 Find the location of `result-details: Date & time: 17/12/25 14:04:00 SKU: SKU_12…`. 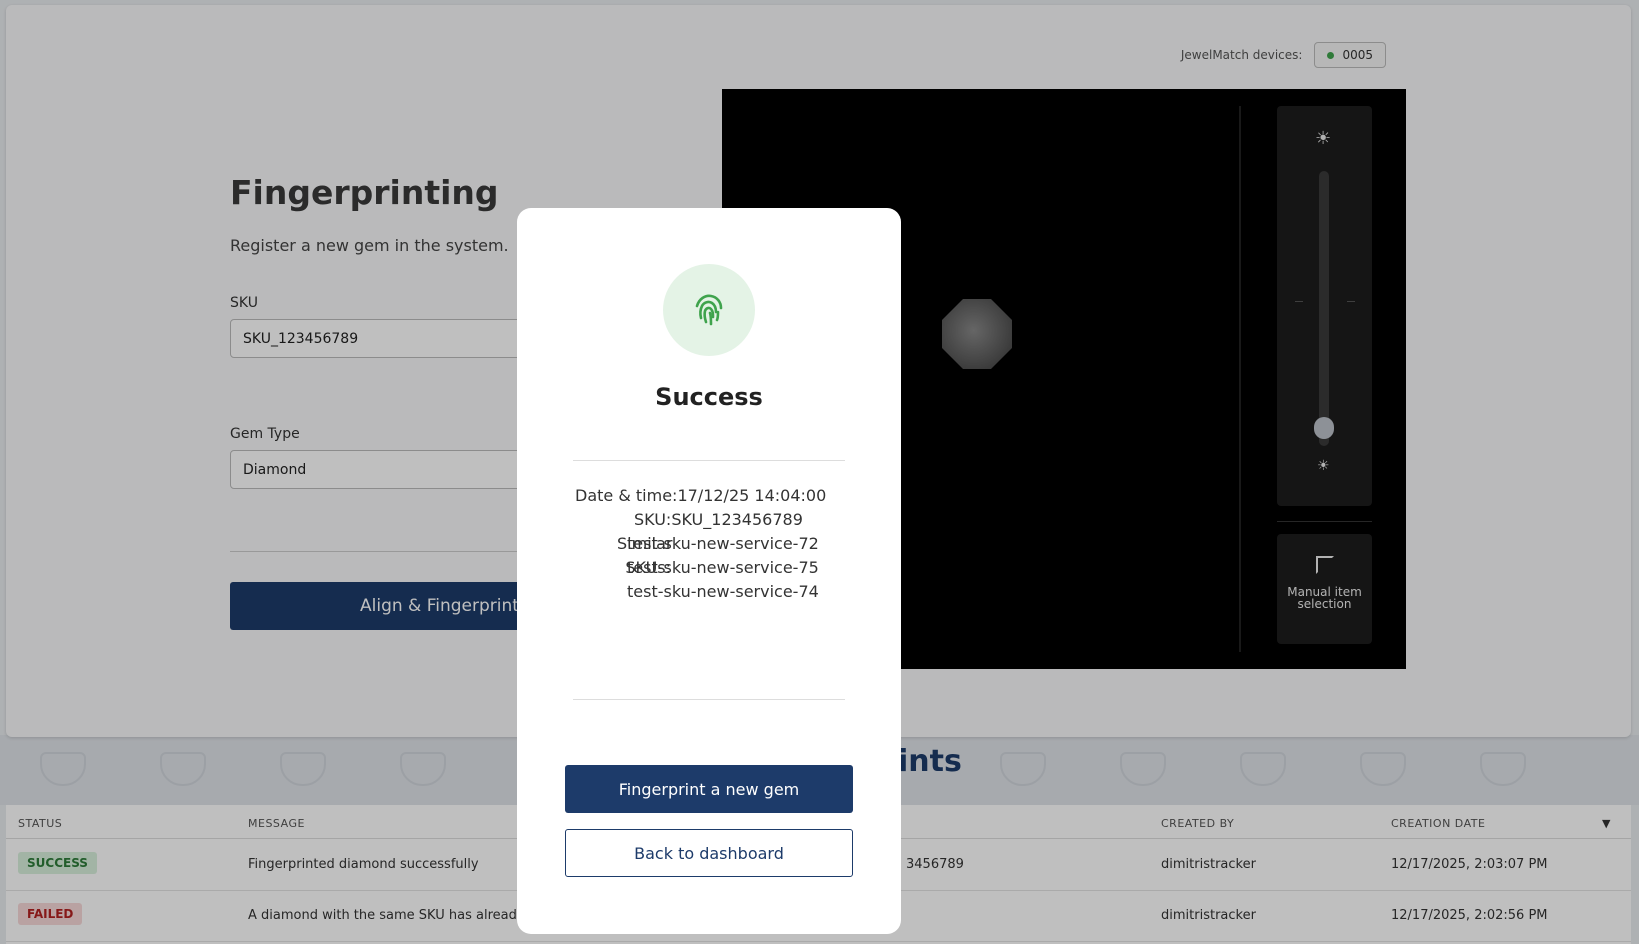

result-details: Date & time: 17/12/25 14:04:00 SKU: SKU_12… is located at coordinates (705, 544).